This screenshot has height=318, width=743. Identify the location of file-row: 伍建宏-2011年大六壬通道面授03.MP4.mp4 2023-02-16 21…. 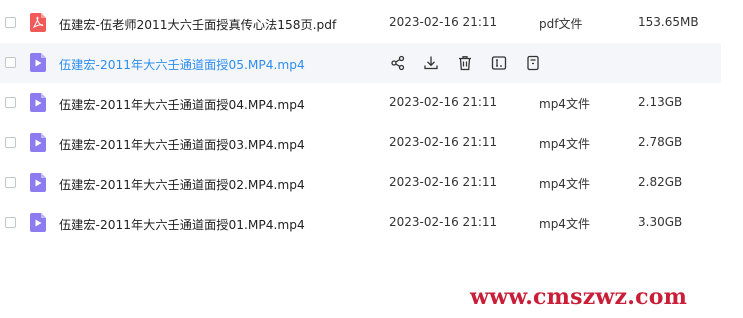
(360, 143).